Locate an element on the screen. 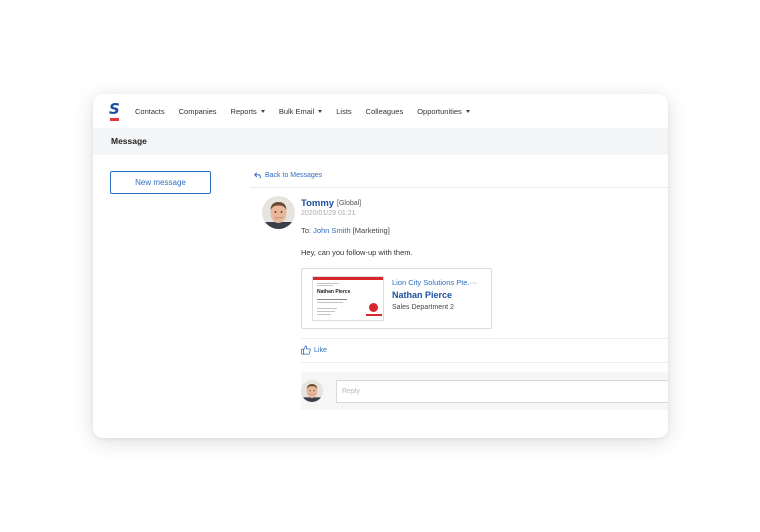 The height and width of the screenshot is (532, 760). nav-item-label: Contacts is located at coordinates (150, 111).